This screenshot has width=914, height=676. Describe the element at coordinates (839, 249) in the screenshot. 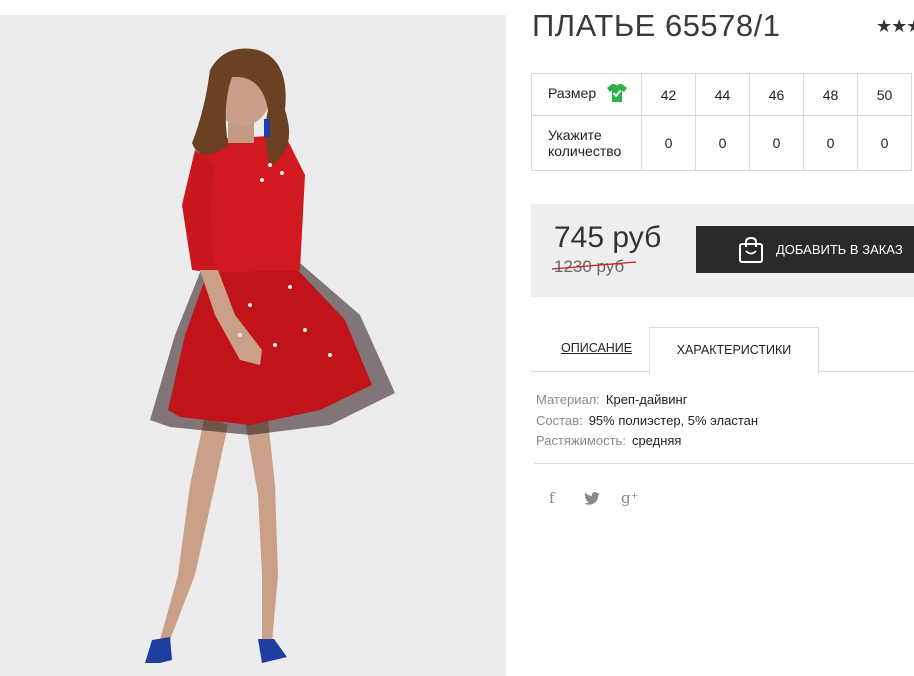

I see `add-to-order-label: ДОБАВИТЬ В ЗАКАЗ` at that location.